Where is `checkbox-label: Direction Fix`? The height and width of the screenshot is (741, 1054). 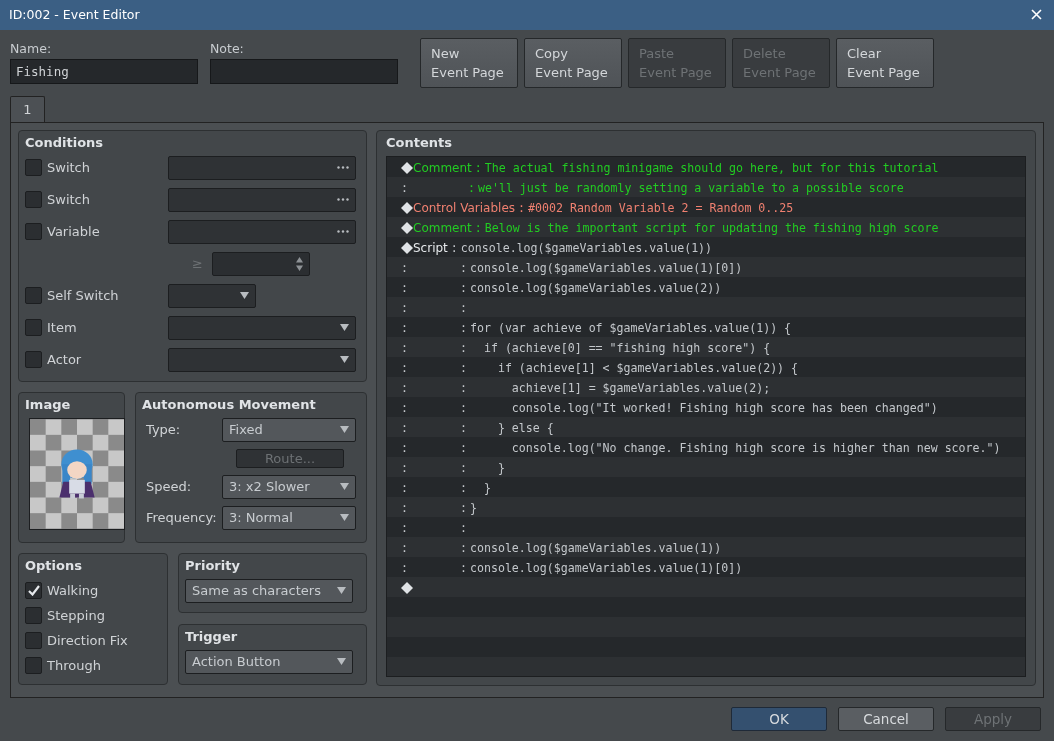 checkbox-label: Direction Fix is located at coordinates (87, 640).